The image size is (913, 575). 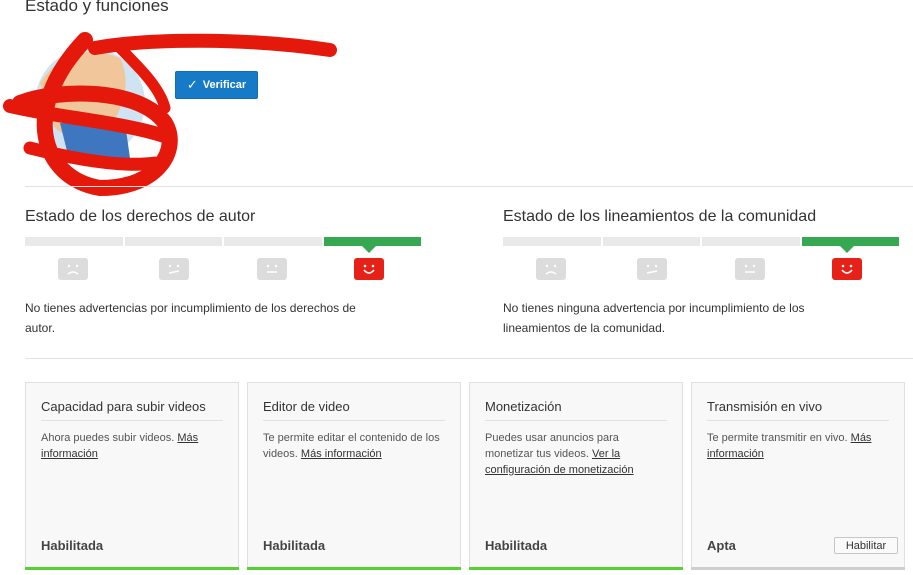 What do you see at coordinates (306, 406) in the screenshot?
I see `card-title: Editor de video` at bounding box center [306, 406].